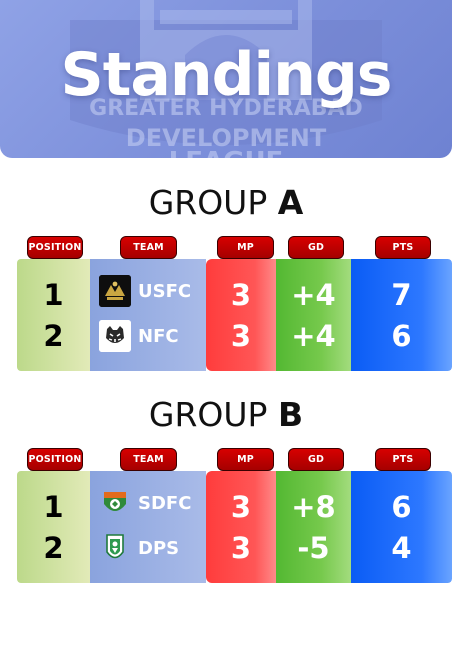  I want to click on gd-column: +4 +4, so click(313, 315).